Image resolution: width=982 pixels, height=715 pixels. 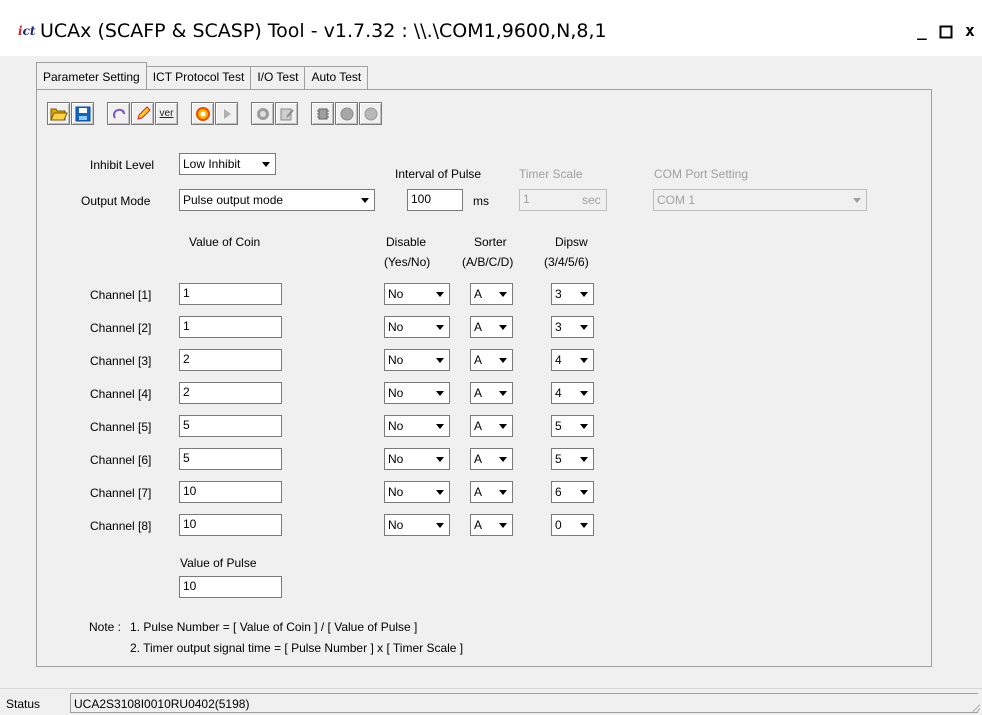 I want to click on save-button, so click(x=82, y=113).